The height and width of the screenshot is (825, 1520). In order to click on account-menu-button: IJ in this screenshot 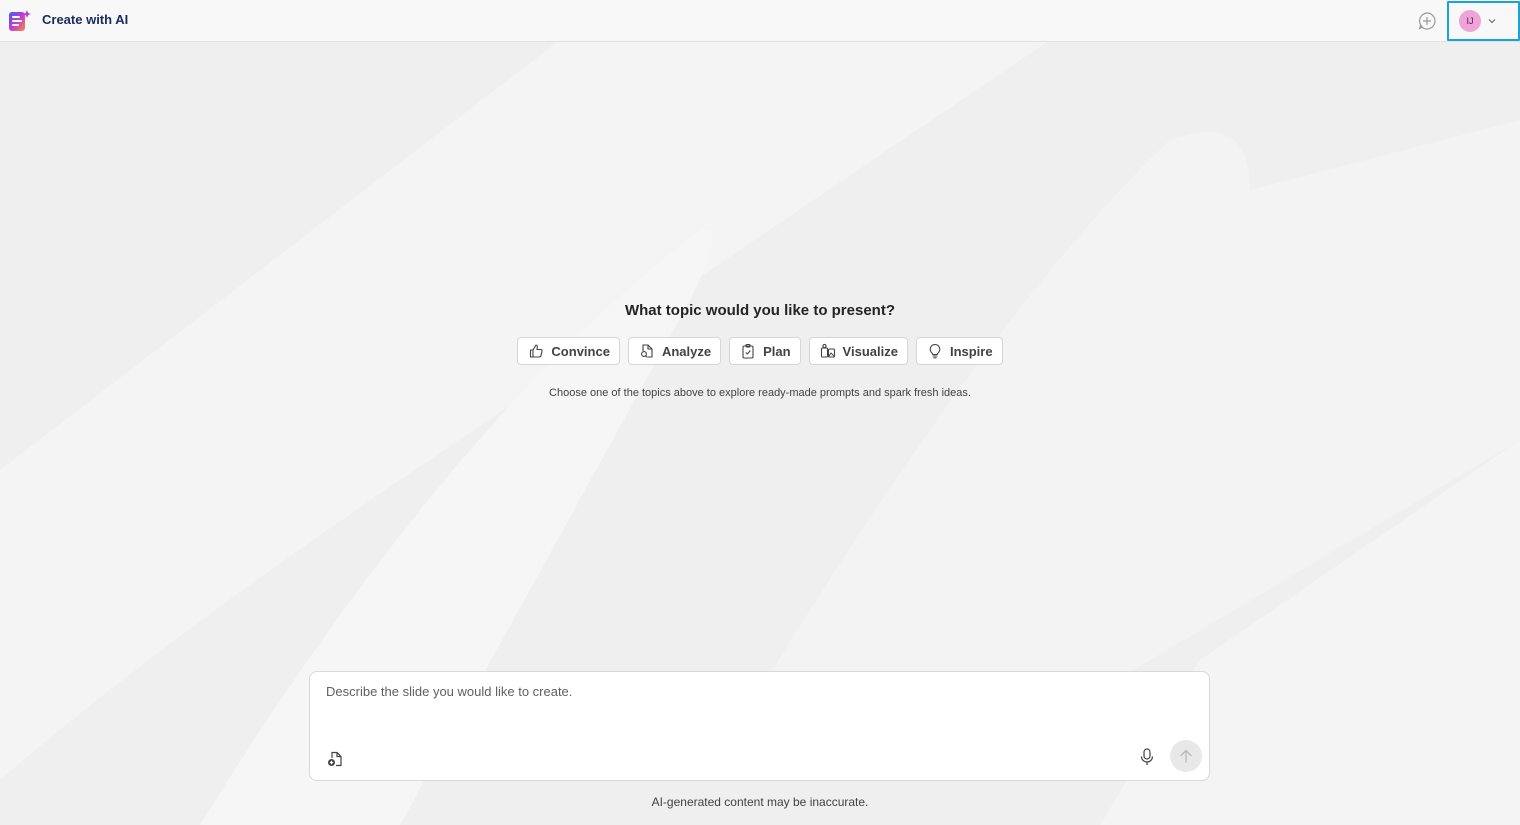, I will do `click(1483, 21)`.